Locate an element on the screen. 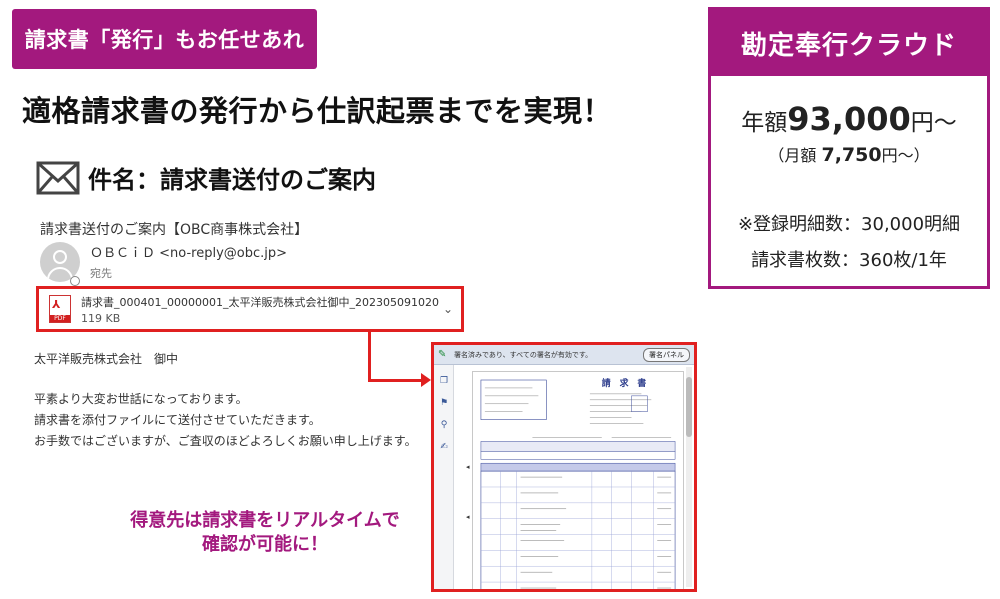 The height and width of the screenshot is (599, 1000). callout-line-2: 確認が可能に！ is located at coordinates (265, 544).